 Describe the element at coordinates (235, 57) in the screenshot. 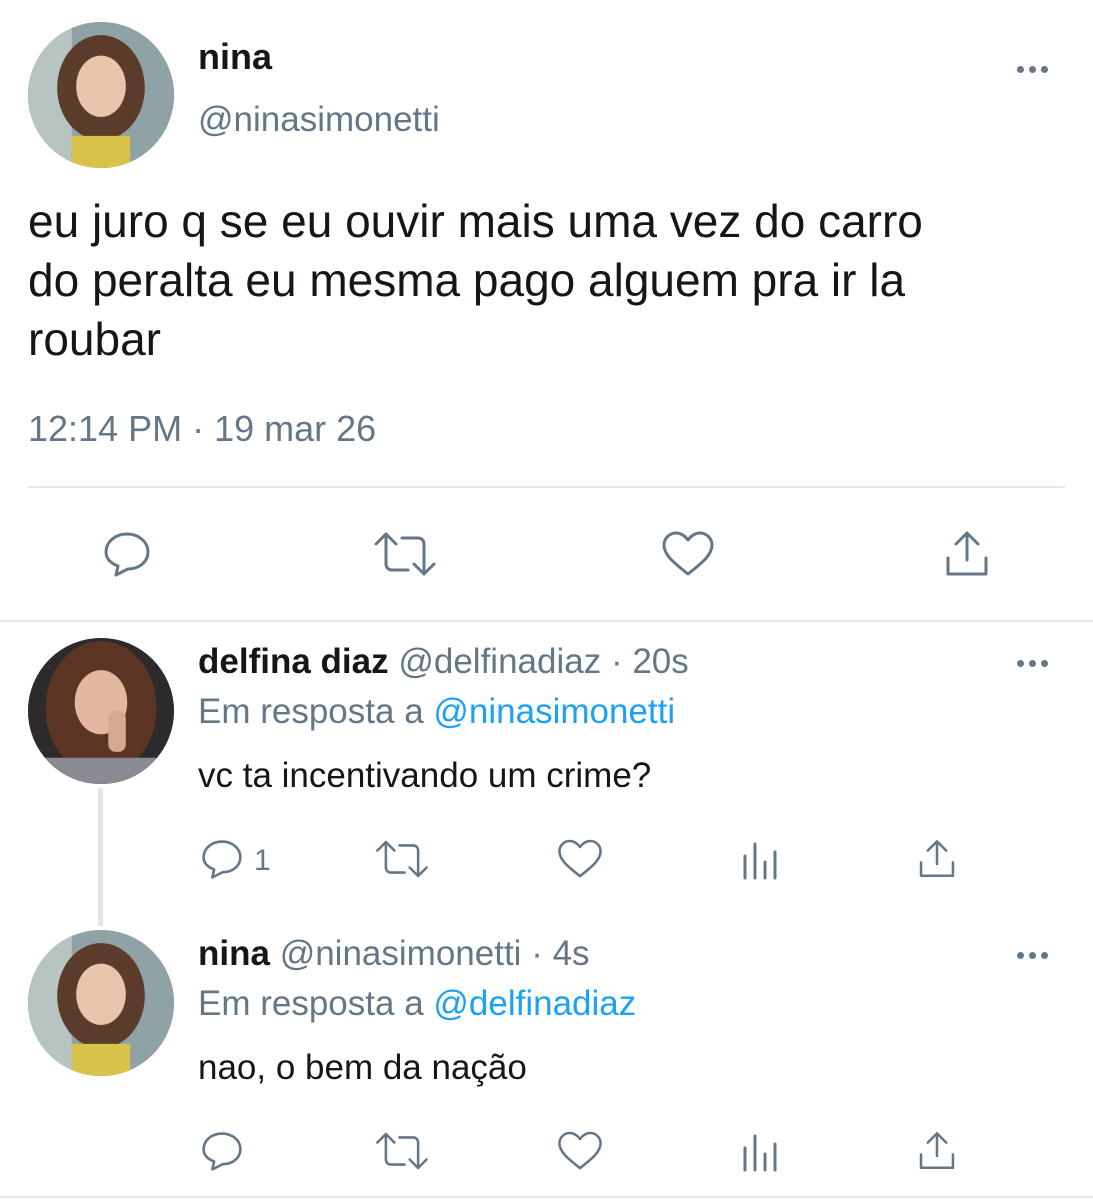

I see `author-display-name: nina` at that location.